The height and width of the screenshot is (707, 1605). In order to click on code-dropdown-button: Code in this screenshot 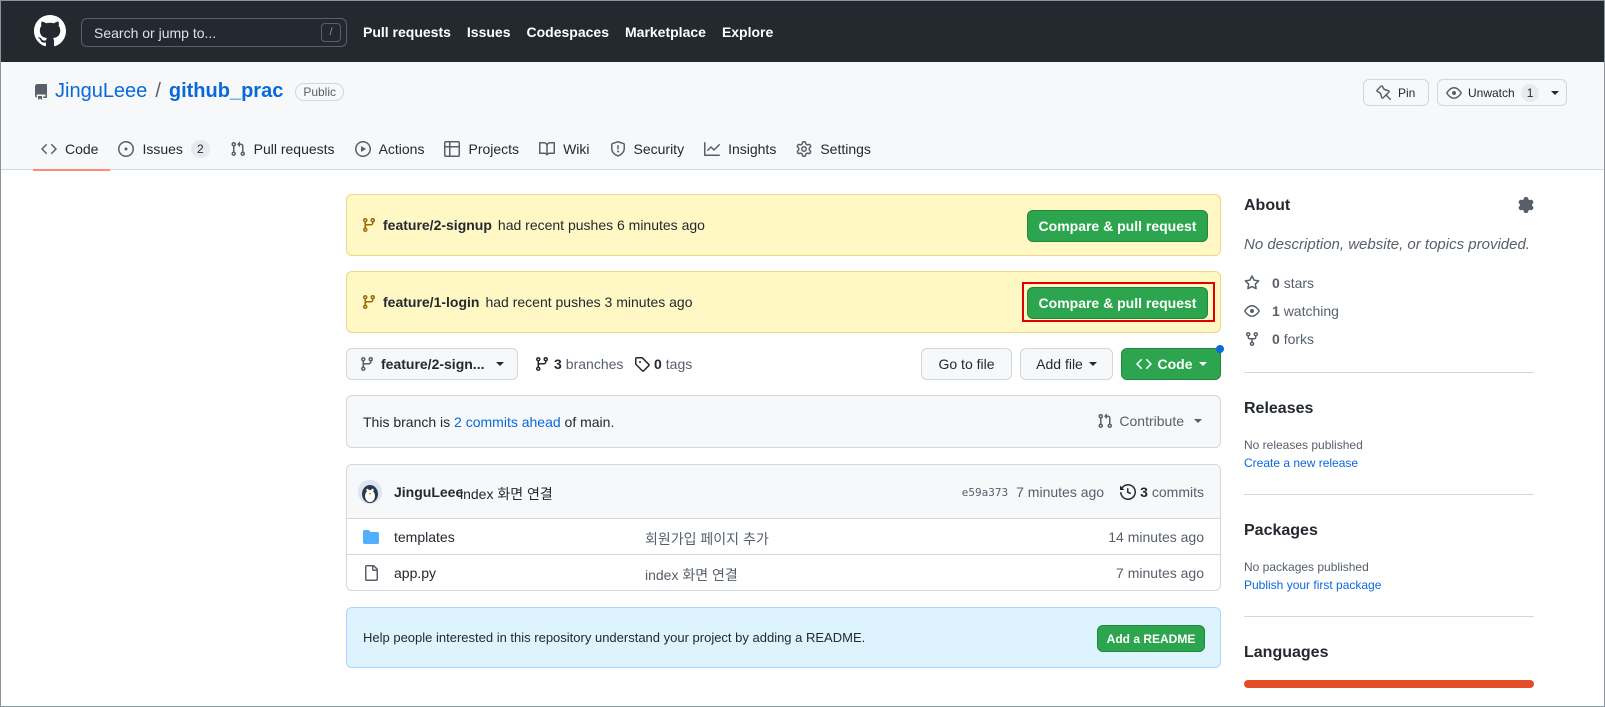, I will do `click(1171, 364)`.